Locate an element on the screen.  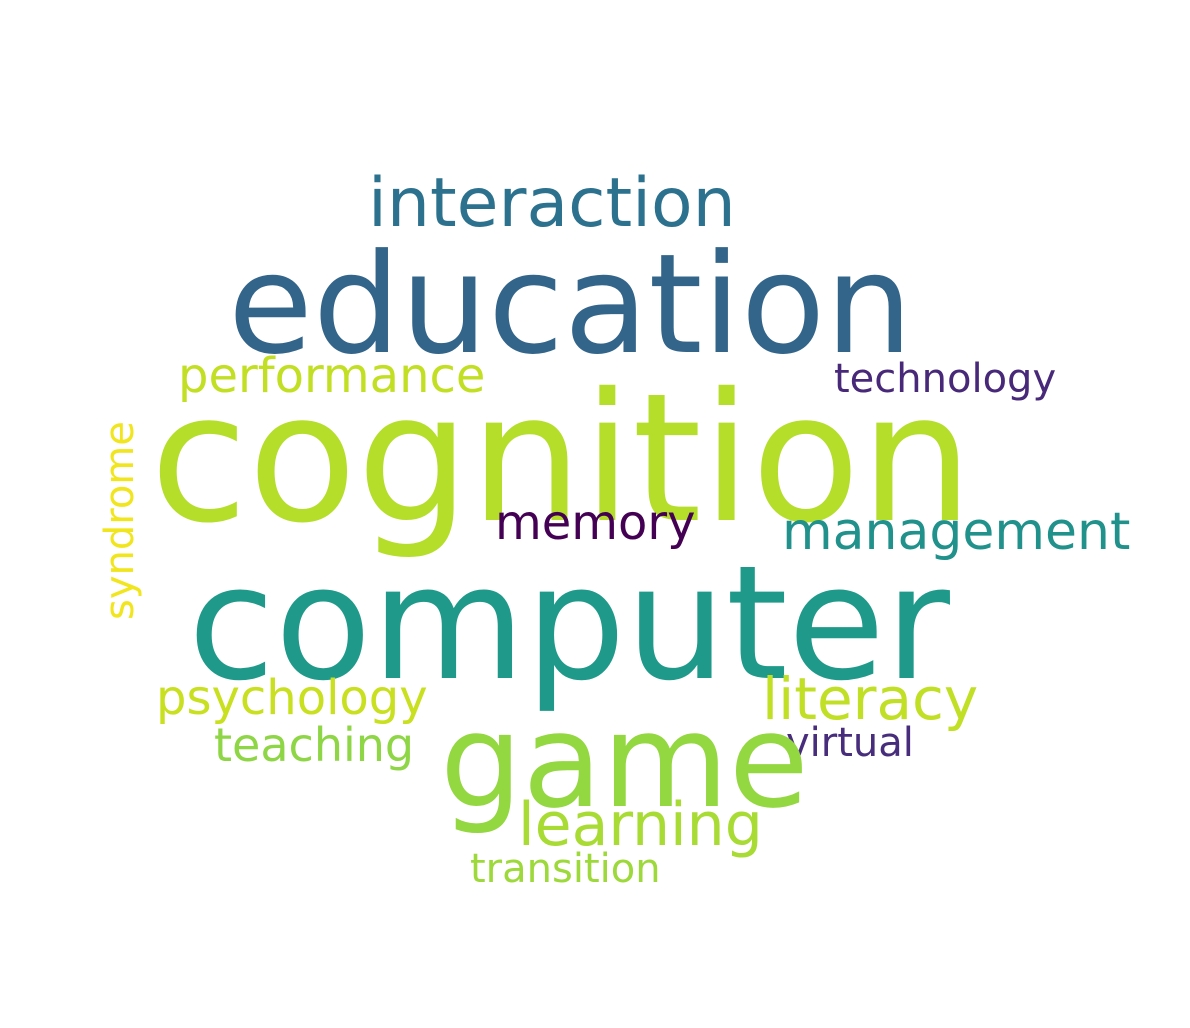
word-transition: transition is located at coordinates (565, 869).